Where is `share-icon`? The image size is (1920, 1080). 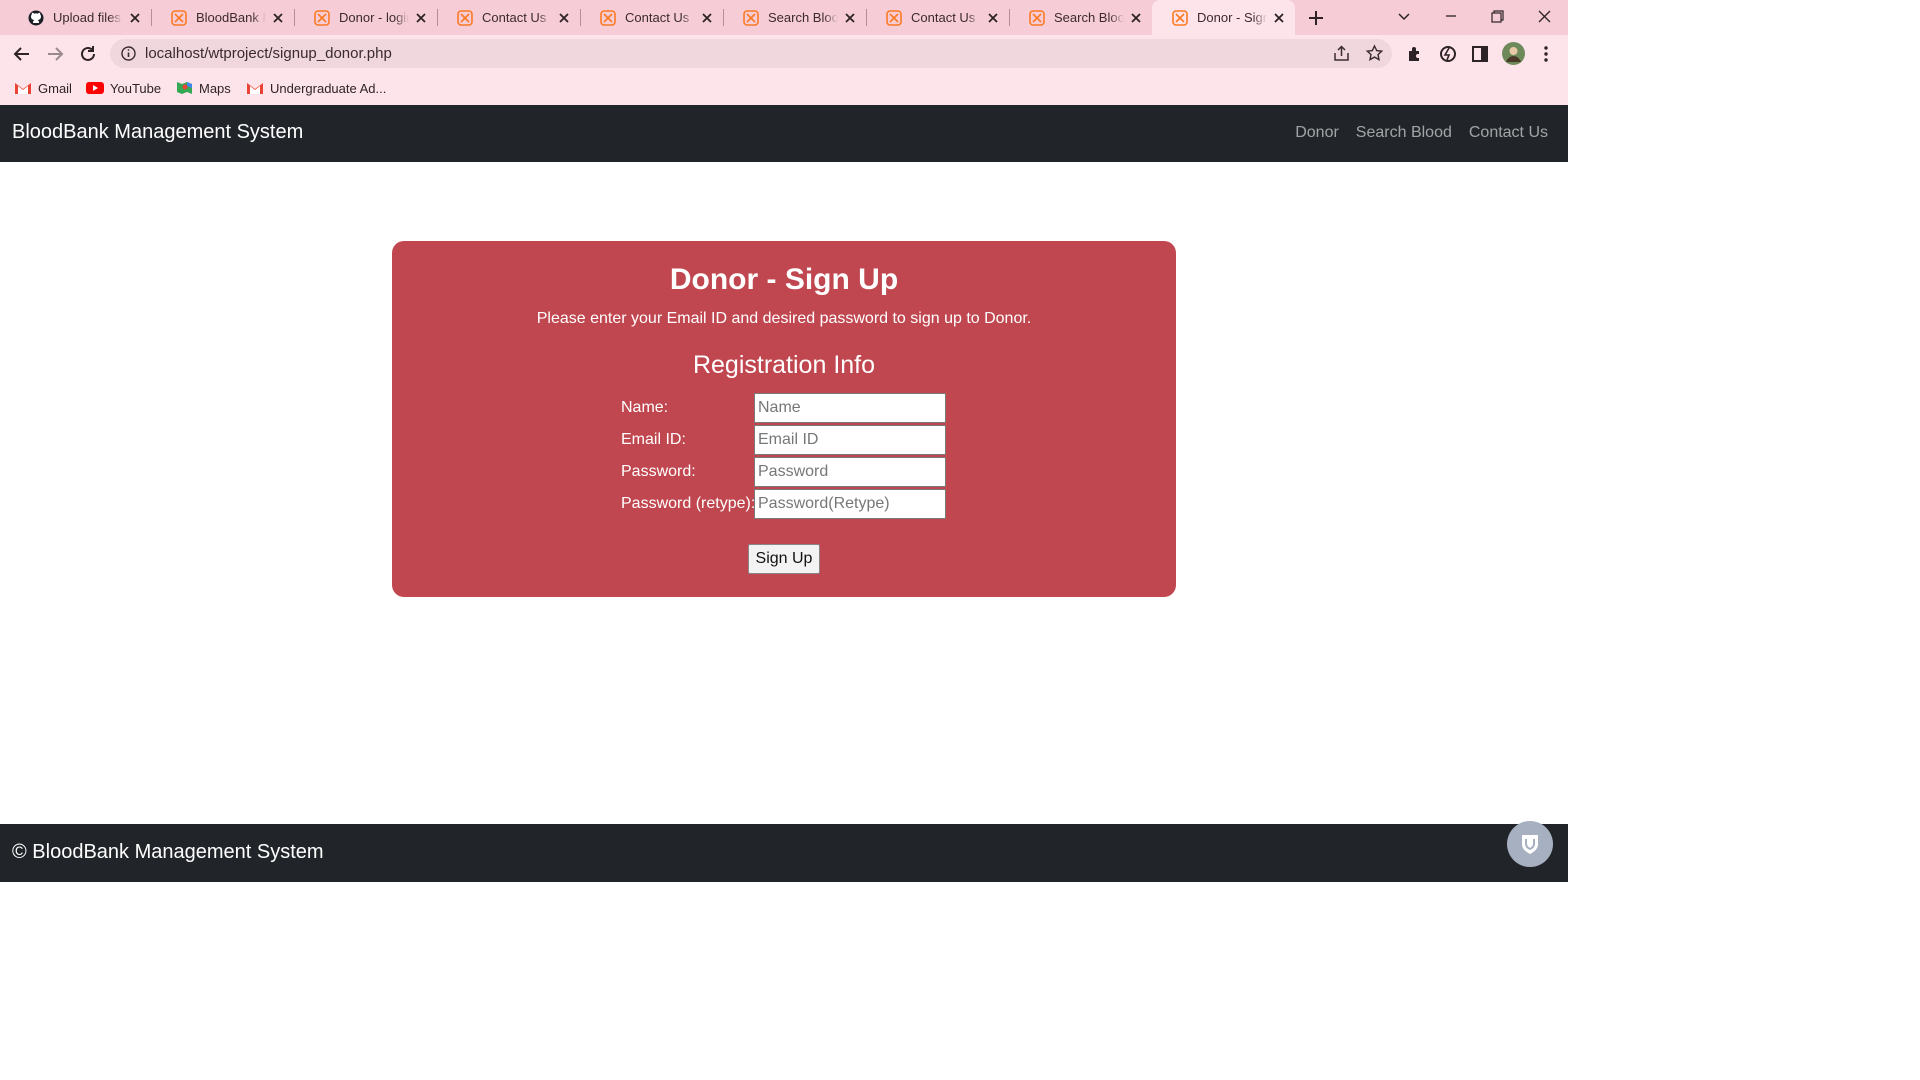
share-icon is located at coordinates (1341, 53).